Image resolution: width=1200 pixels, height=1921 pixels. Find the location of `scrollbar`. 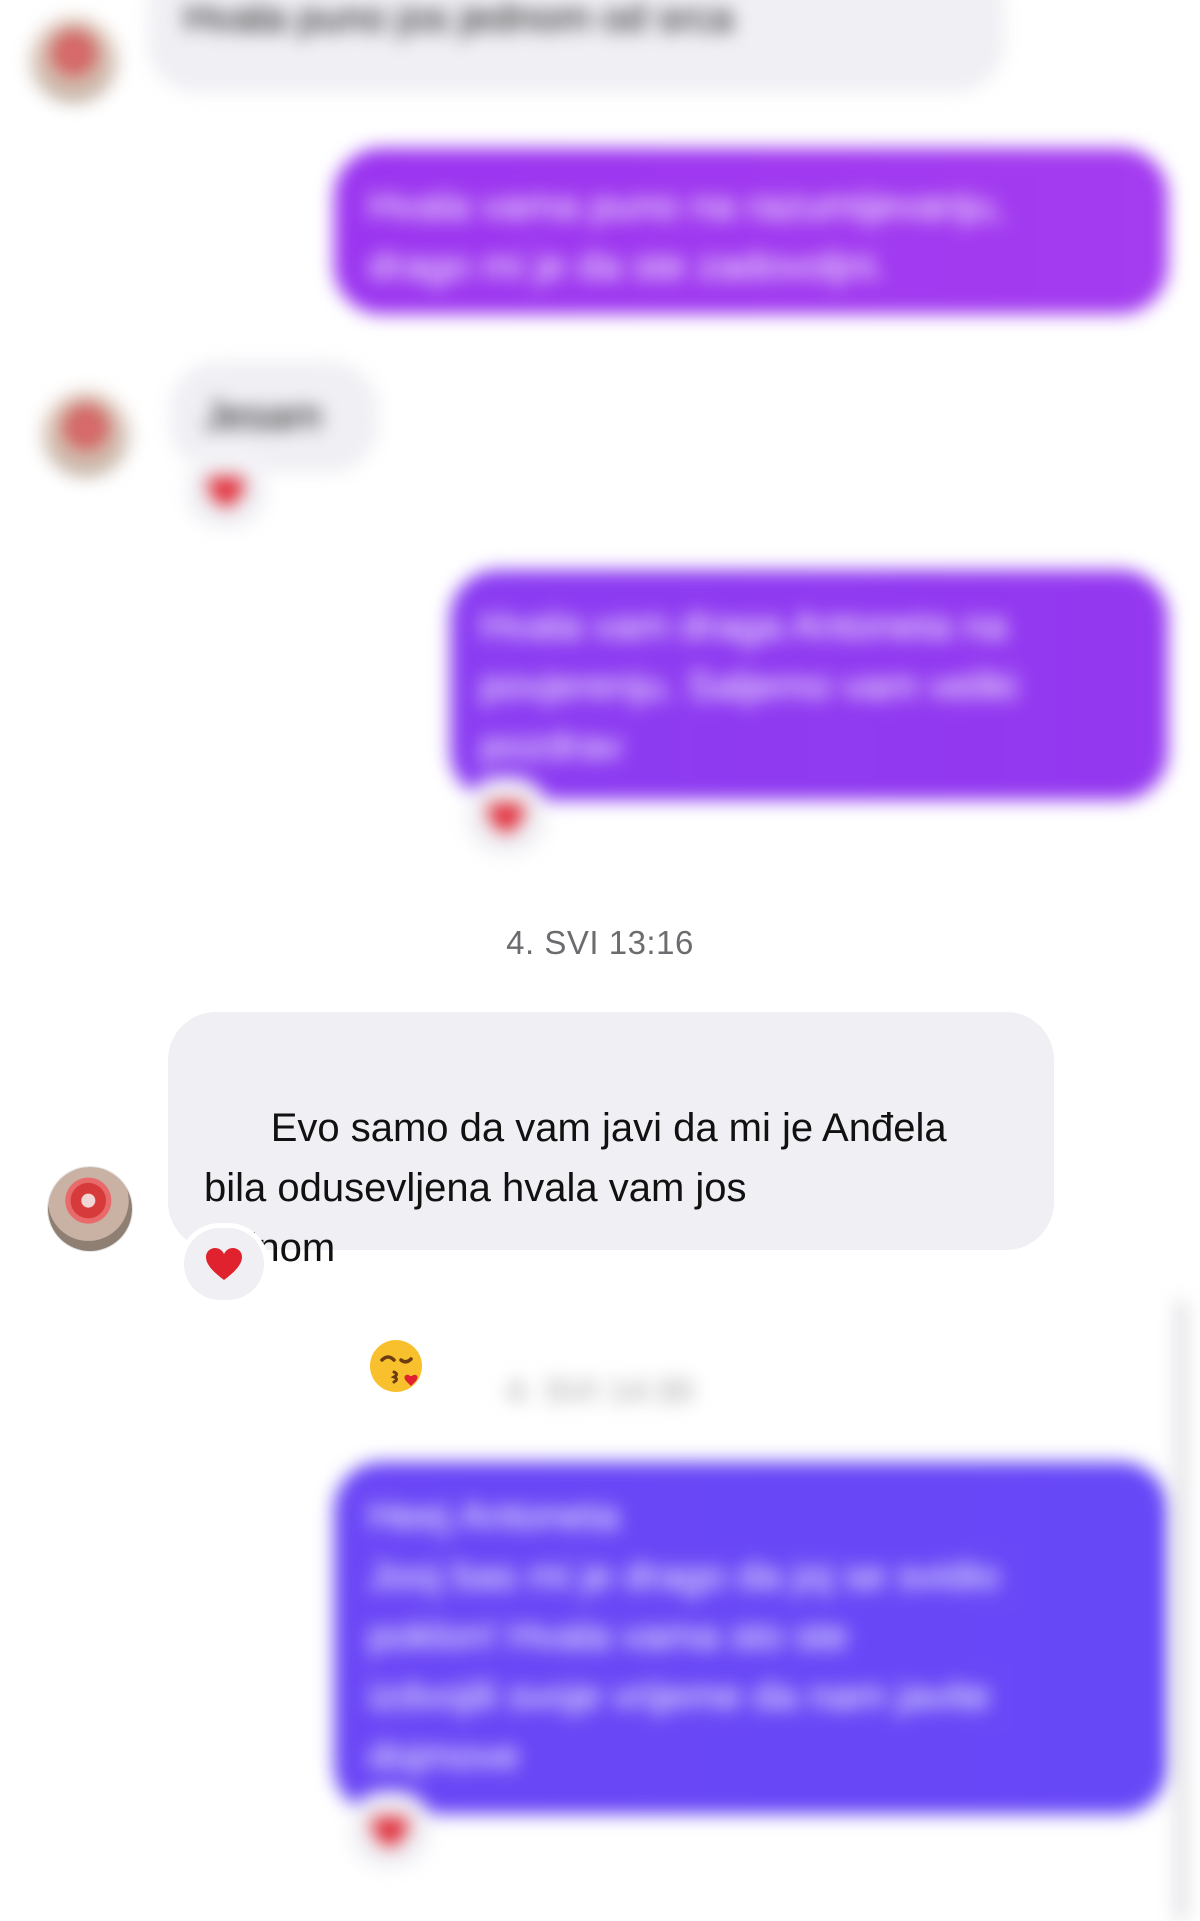

scrollbar is located at coordinates (1181, 1610).